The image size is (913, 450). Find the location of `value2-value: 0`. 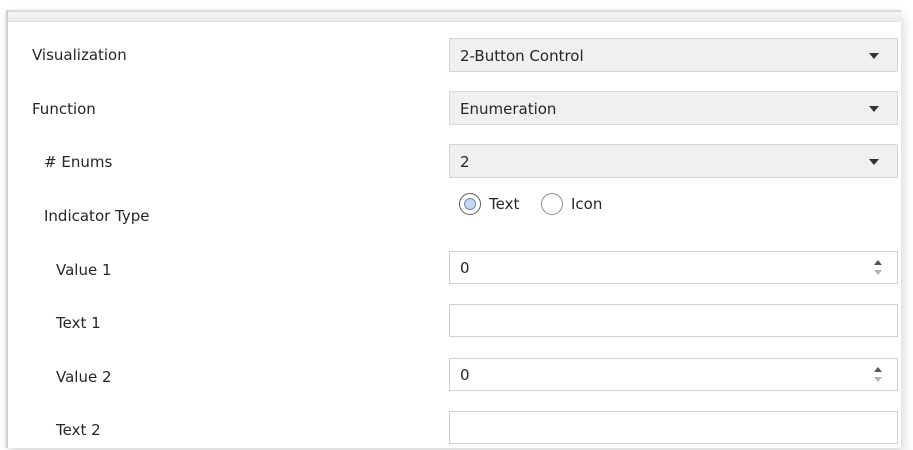

value2-value: 0 is located at coordinates (465, 375).